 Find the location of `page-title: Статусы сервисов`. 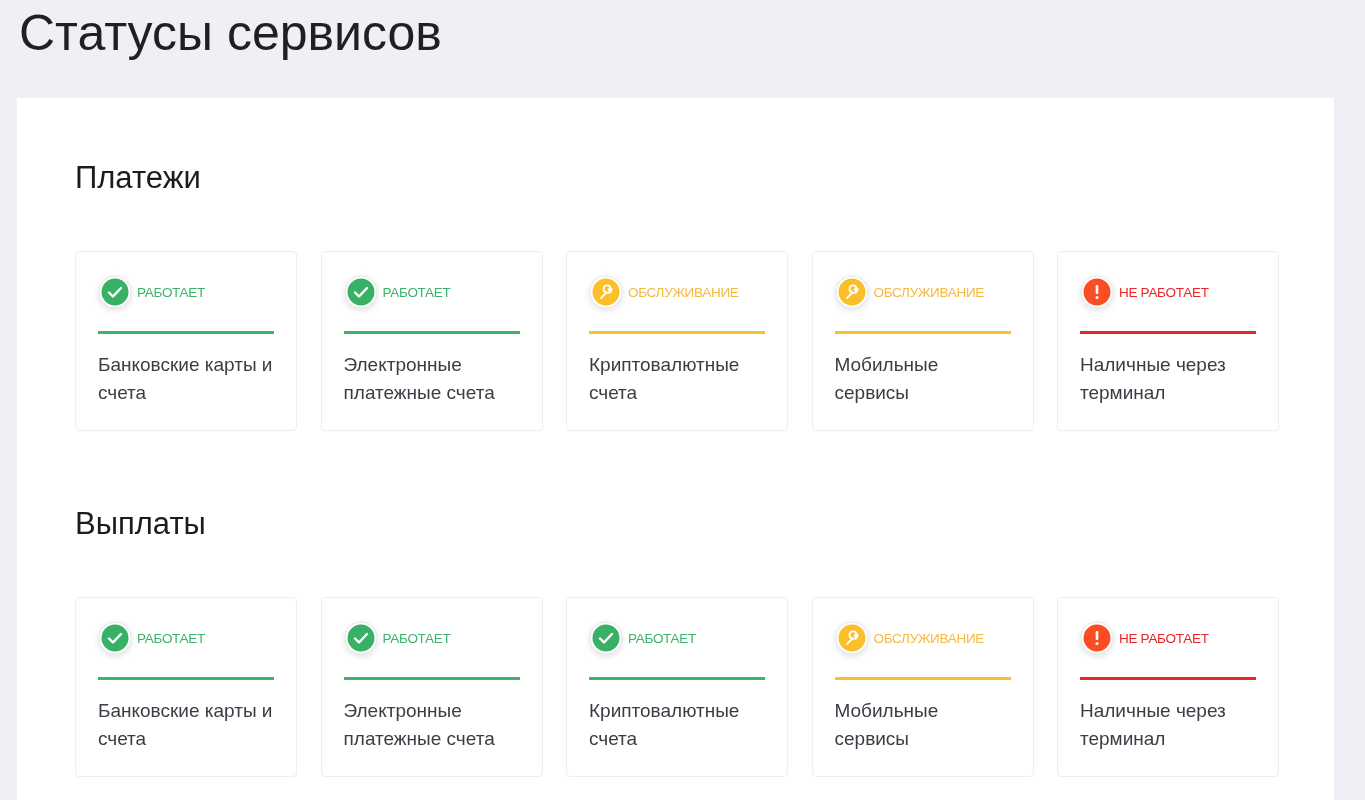

page-title: Статусы сервисов is located at coordinates (230, 33).